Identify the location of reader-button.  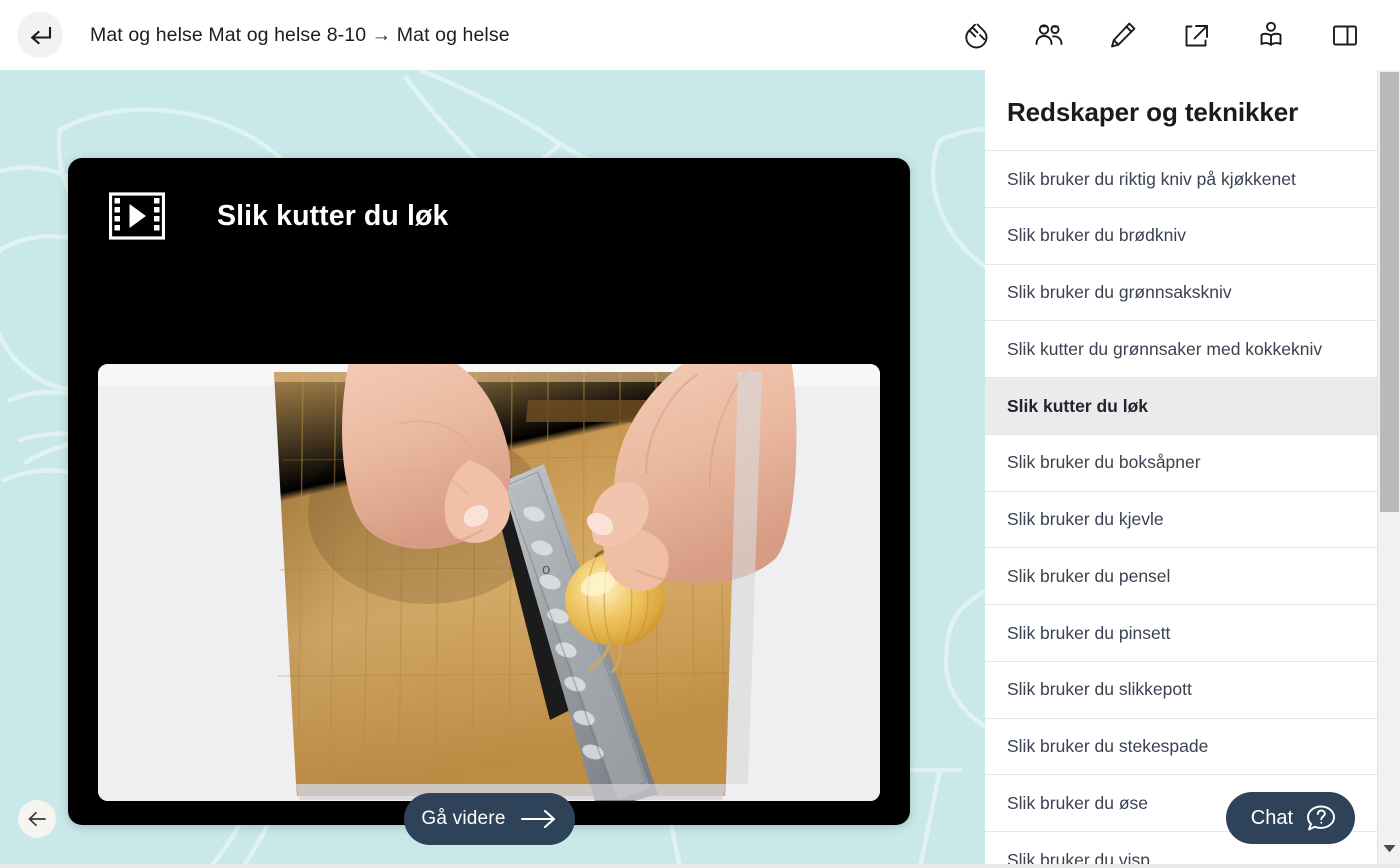
(1271, 35).